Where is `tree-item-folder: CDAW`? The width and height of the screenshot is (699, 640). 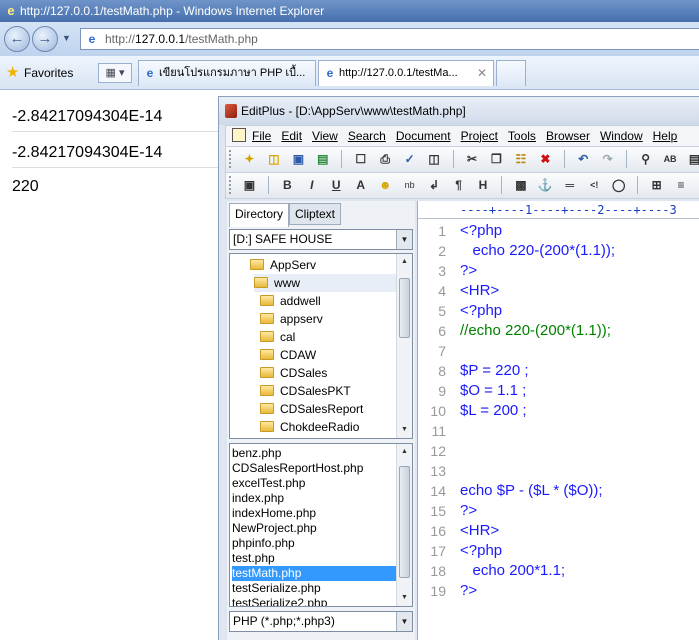 tree-item-folder: CDAW is located at coordinates (288, 355).